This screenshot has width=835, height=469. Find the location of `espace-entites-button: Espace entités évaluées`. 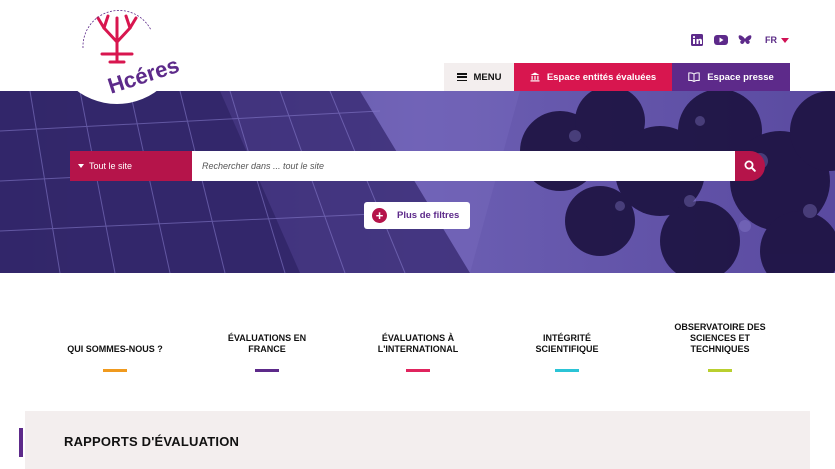

espace-entites-button: Espace entités évaluées is located at coordinates (593, 77).